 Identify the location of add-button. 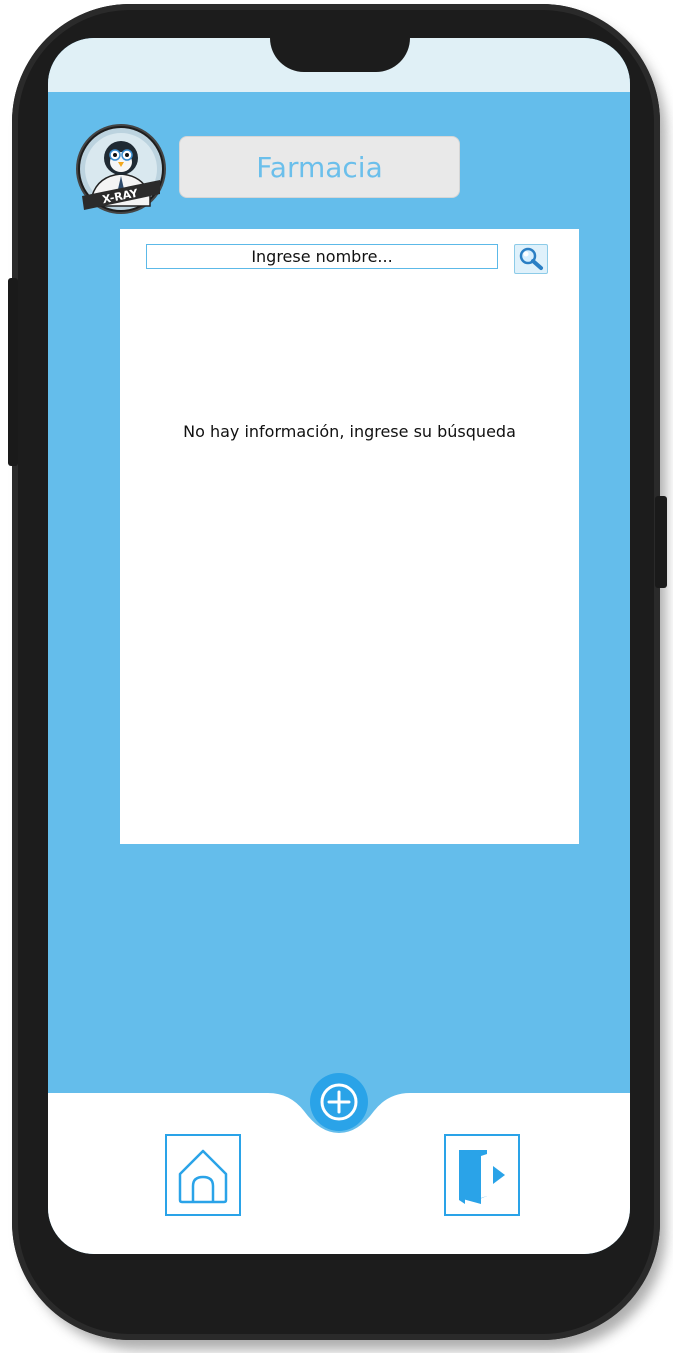
(339, 1102).